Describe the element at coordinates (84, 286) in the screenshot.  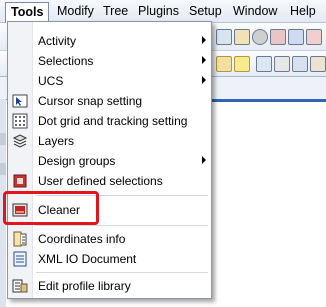
I see `menu-item-label: Edit profile library` at that location.